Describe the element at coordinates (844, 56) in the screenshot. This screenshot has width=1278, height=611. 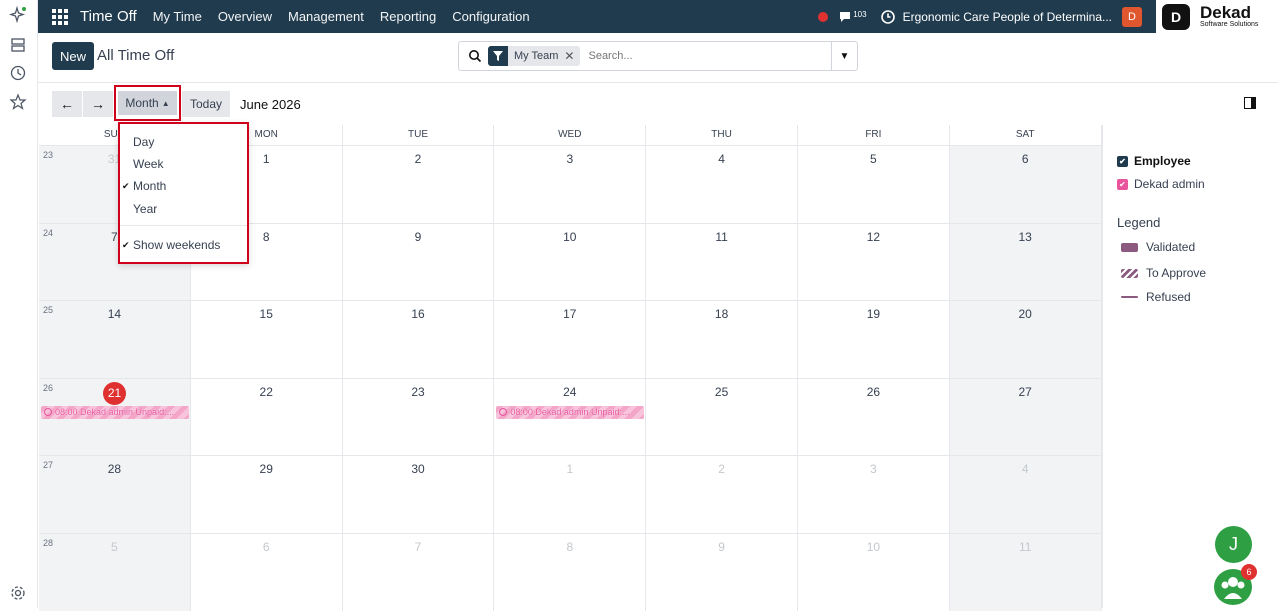
I see `search-options-toggle: ▼` at that location.